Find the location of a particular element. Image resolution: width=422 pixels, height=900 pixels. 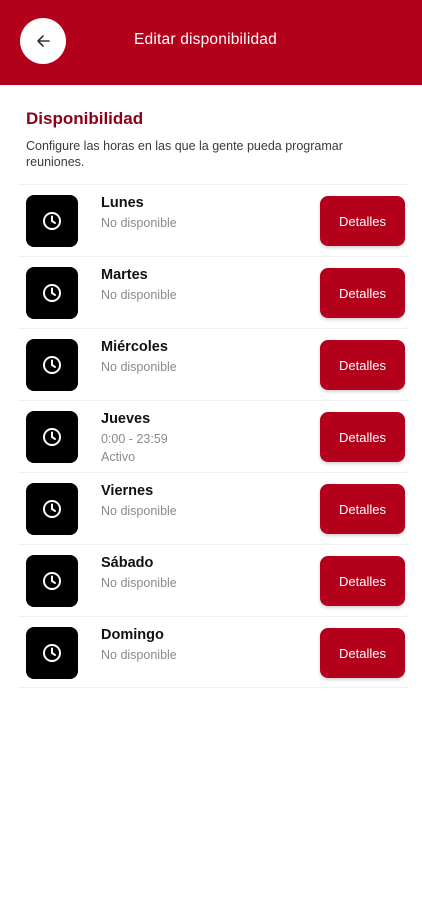

day-row-martes: Martes No disponible Detalles is located at coordinates (213, 292).